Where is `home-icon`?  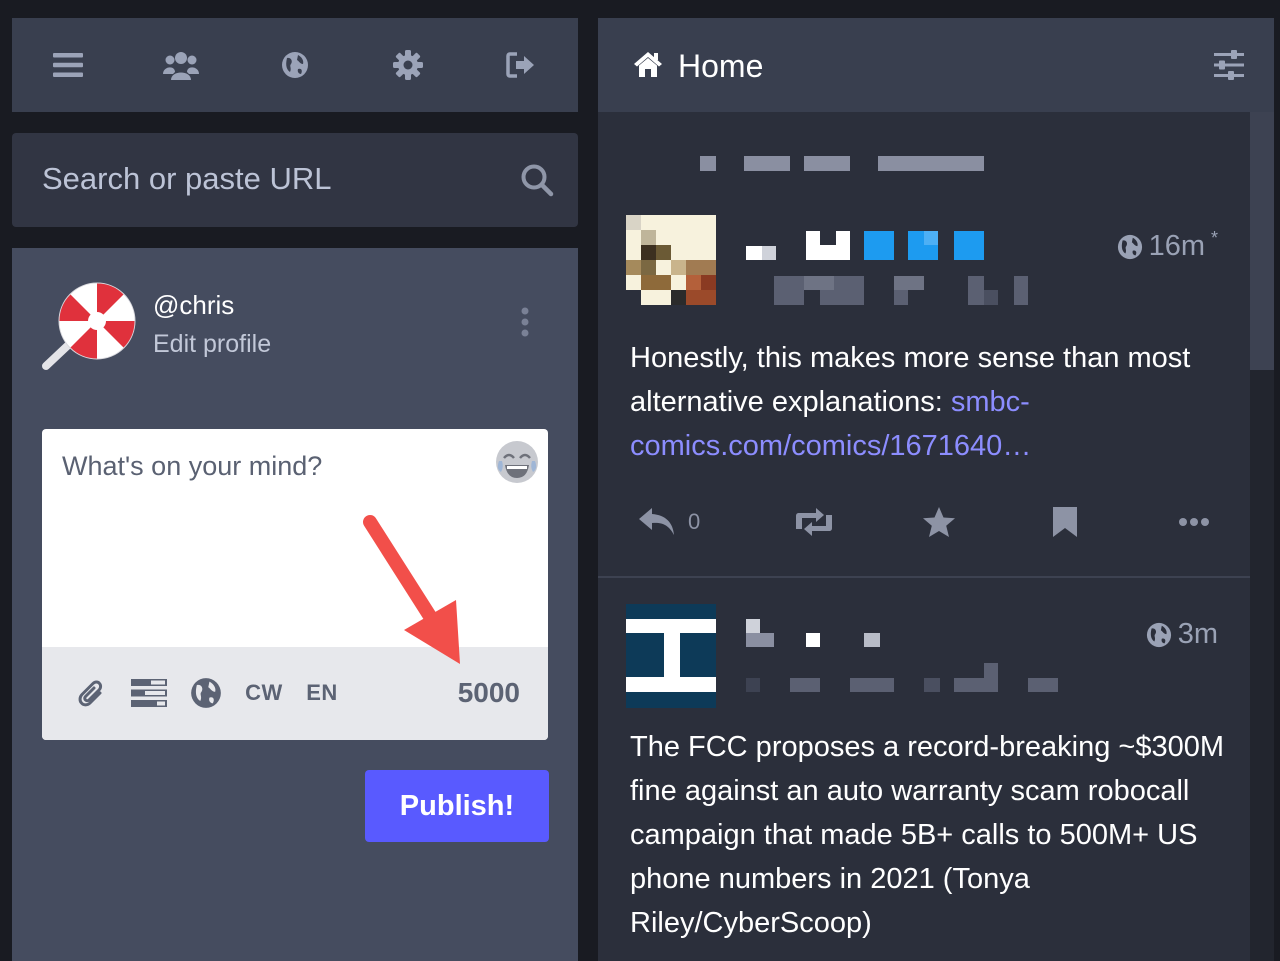 home-icon is located at coordinates (648, 66).